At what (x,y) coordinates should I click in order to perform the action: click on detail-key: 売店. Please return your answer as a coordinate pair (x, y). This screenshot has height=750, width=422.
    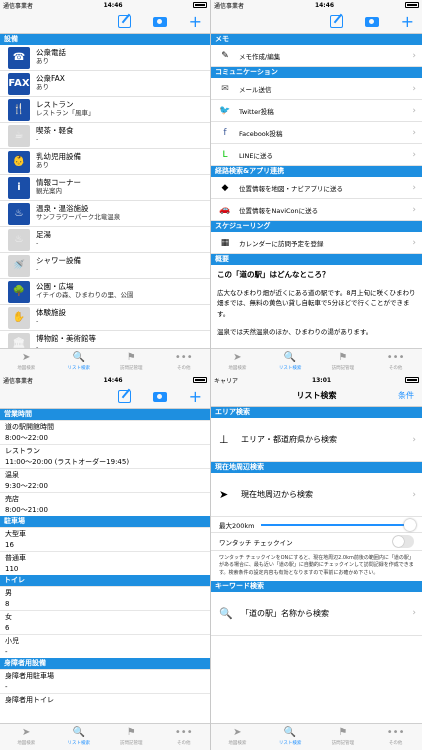
    Looking at the image, I should click on (105, 498).